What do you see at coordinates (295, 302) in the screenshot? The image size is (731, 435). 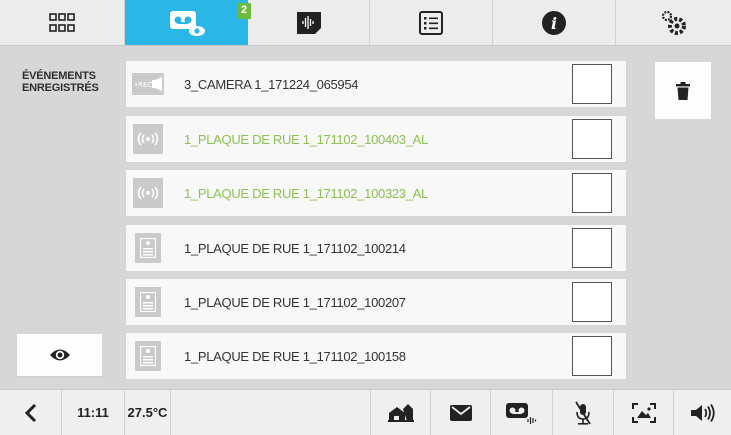 I see `event-label: 1_PLAQUE DE RUE 1_171102_100207` at bounding box center [295, 302].